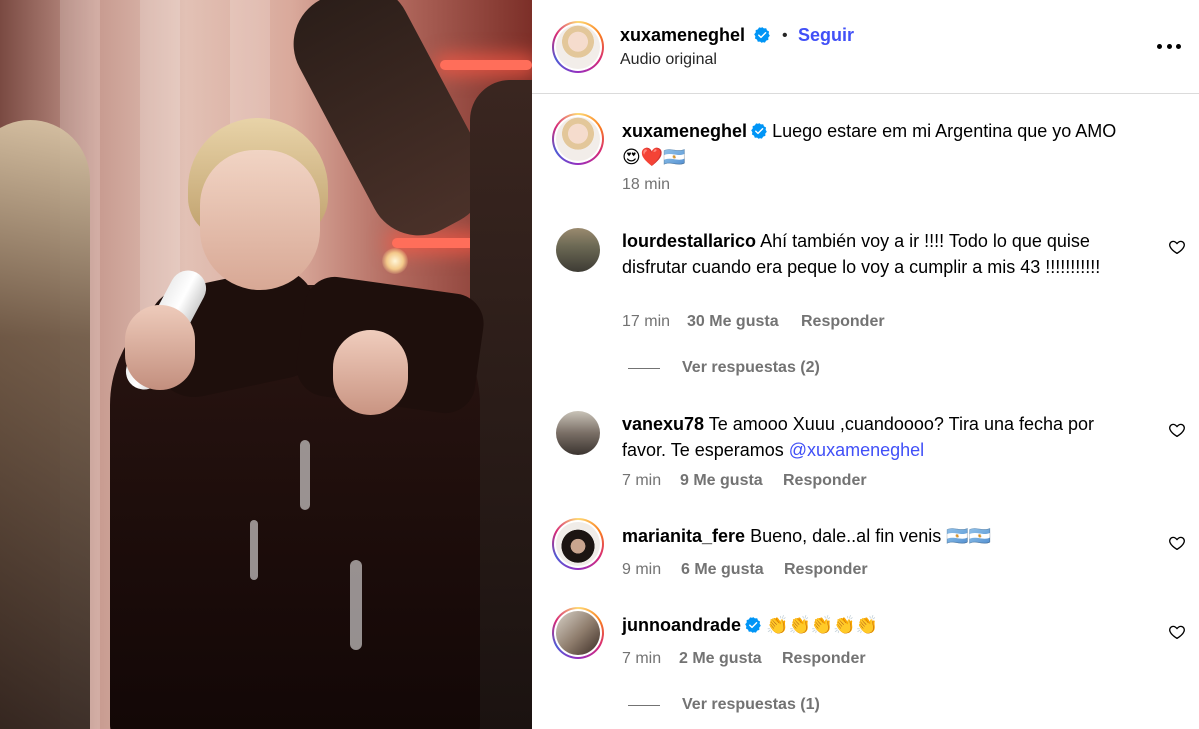 The image size is (1199, 729). What do you see at coordinates (751, 368) in the screenshot?
I see `view-replies-label: Ver respuestas (2)` at bounding box center [751, 368].